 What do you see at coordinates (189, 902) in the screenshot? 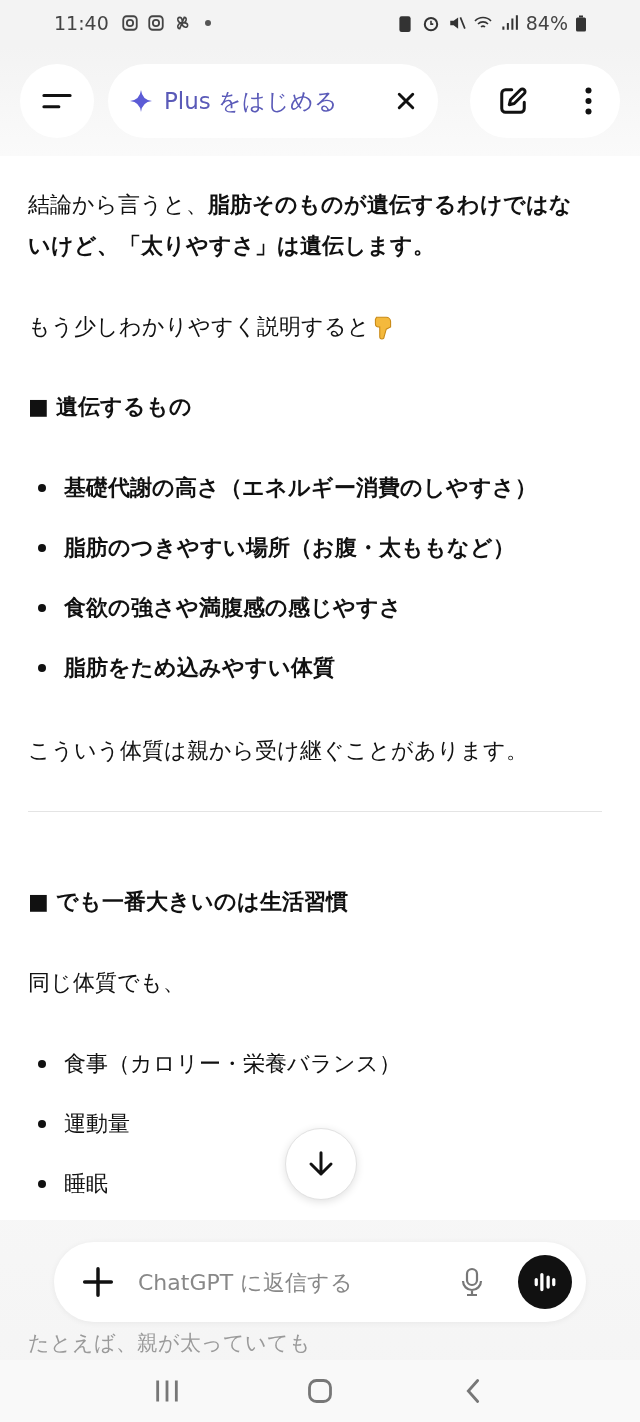
I see `section-heading: ■ でも一番大きいのは生活習慣` at bounding box center [189, 902].